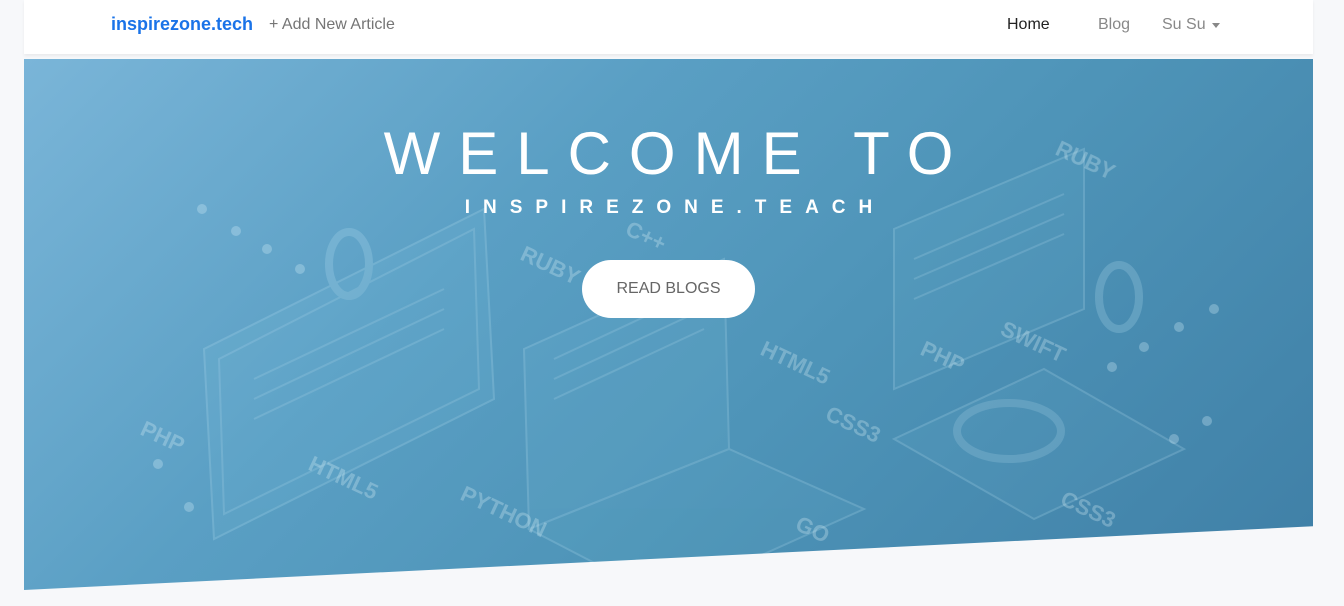 The image size is (1344, 606). Describe the element at coordinates (163, 437) in the screenshot. I see `svg-text: PHP` at that location.